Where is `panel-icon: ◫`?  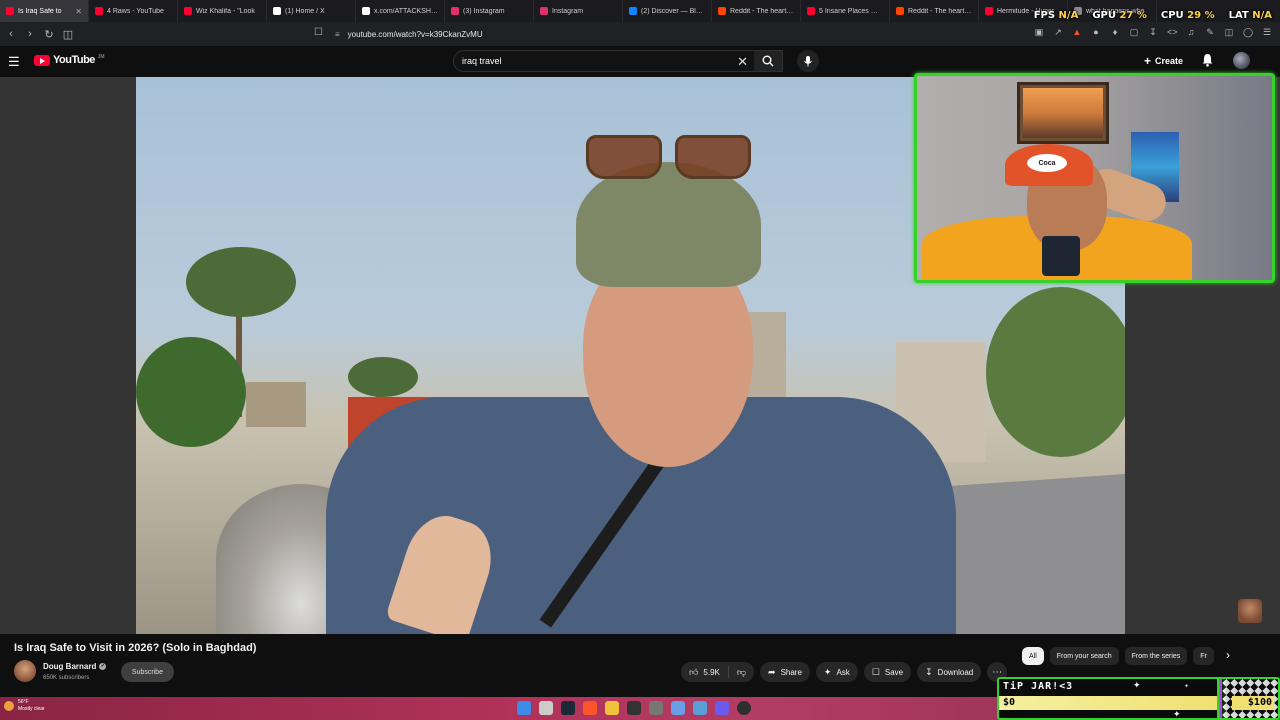
panel-icon: ◫ is located at coordinates (1229, 32).